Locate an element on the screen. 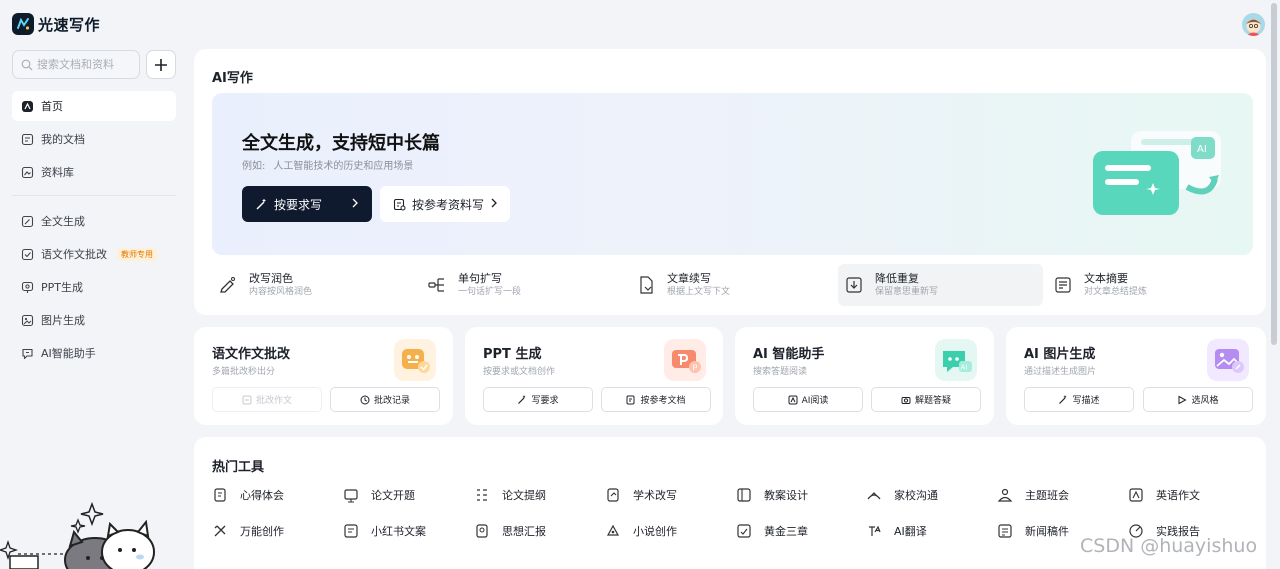 This screenshot has width=1280, height=569. write-description-button: 写描述 is located at coordinates (1079, 399).